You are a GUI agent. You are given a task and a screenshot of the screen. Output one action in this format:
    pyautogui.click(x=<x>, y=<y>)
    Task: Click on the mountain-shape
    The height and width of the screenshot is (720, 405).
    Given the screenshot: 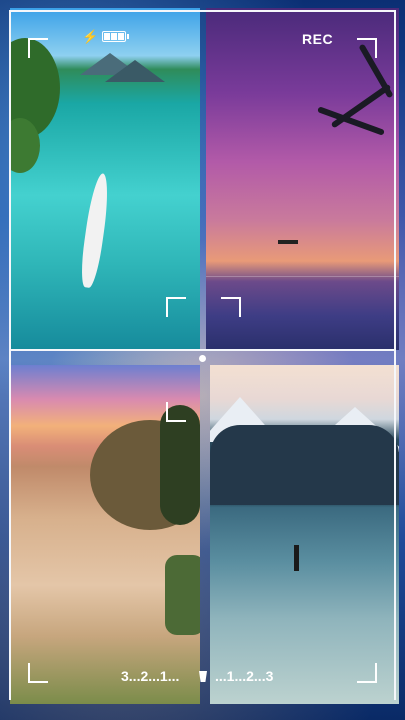 What is the action you would take?
    pyautogui.click(x=135, y=71)
    